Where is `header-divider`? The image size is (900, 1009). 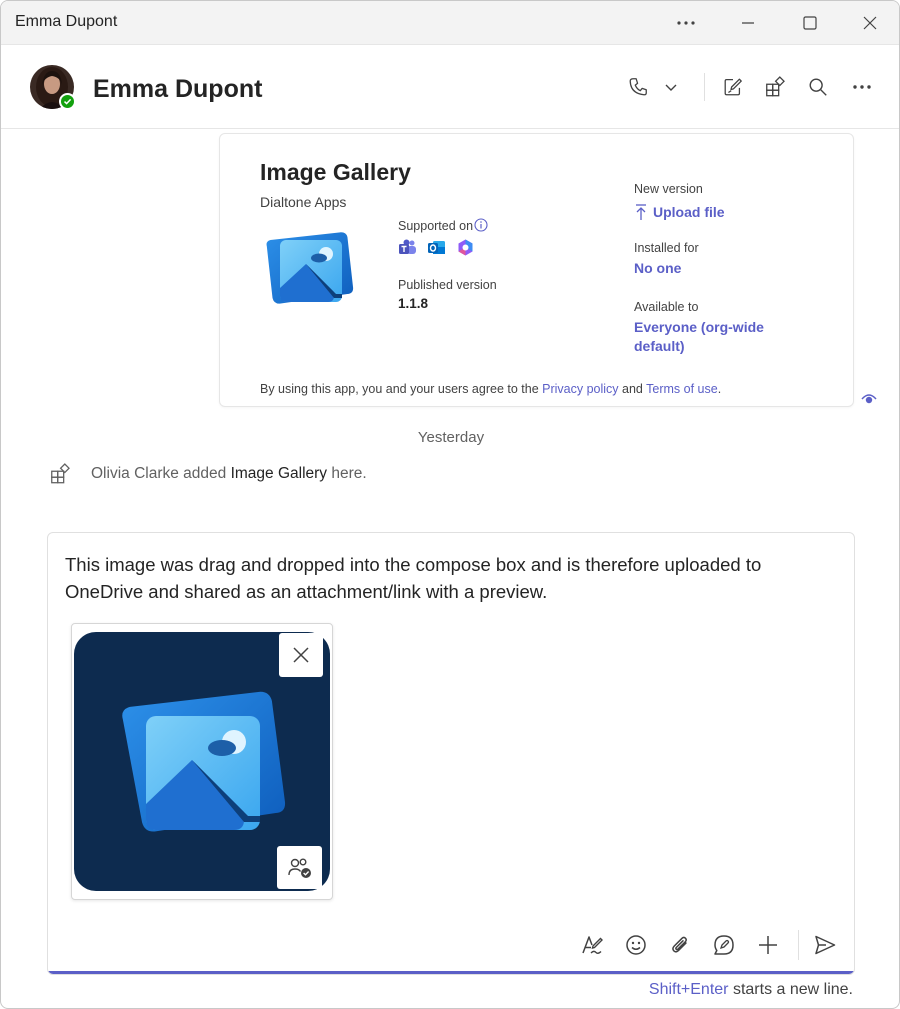
header-divider is located at coordinates (704, 87).